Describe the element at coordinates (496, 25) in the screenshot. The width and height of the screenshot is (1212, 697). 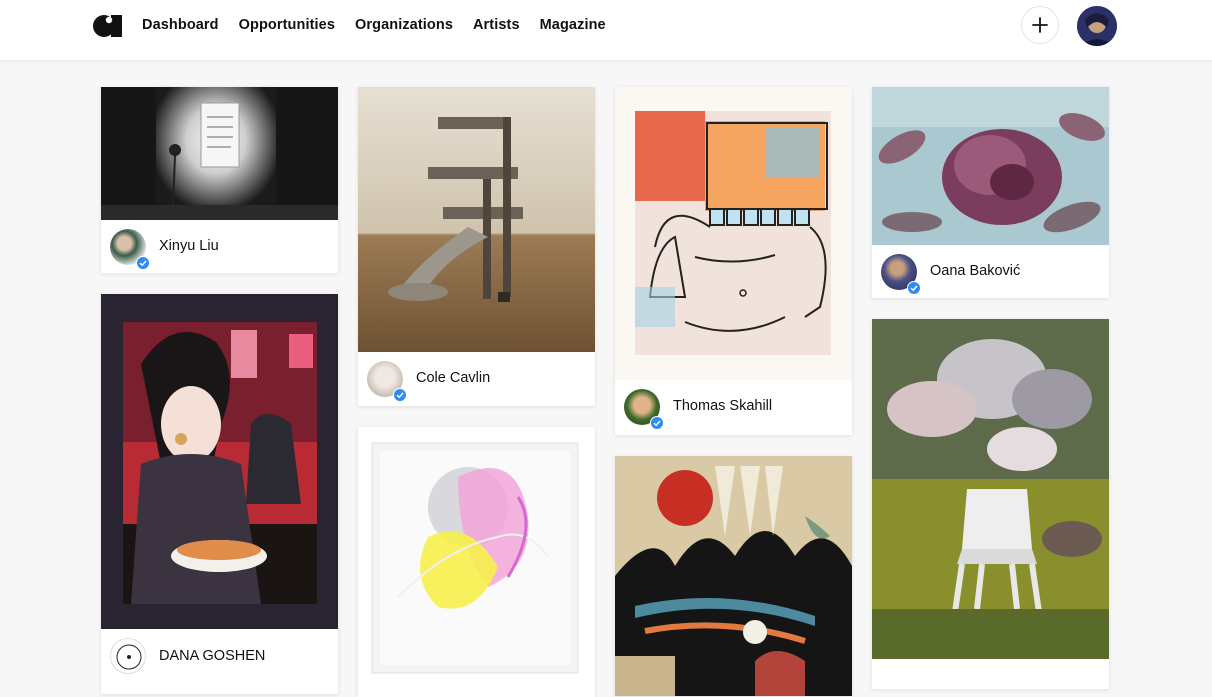
I see `nav-artists: Artists` at that location.